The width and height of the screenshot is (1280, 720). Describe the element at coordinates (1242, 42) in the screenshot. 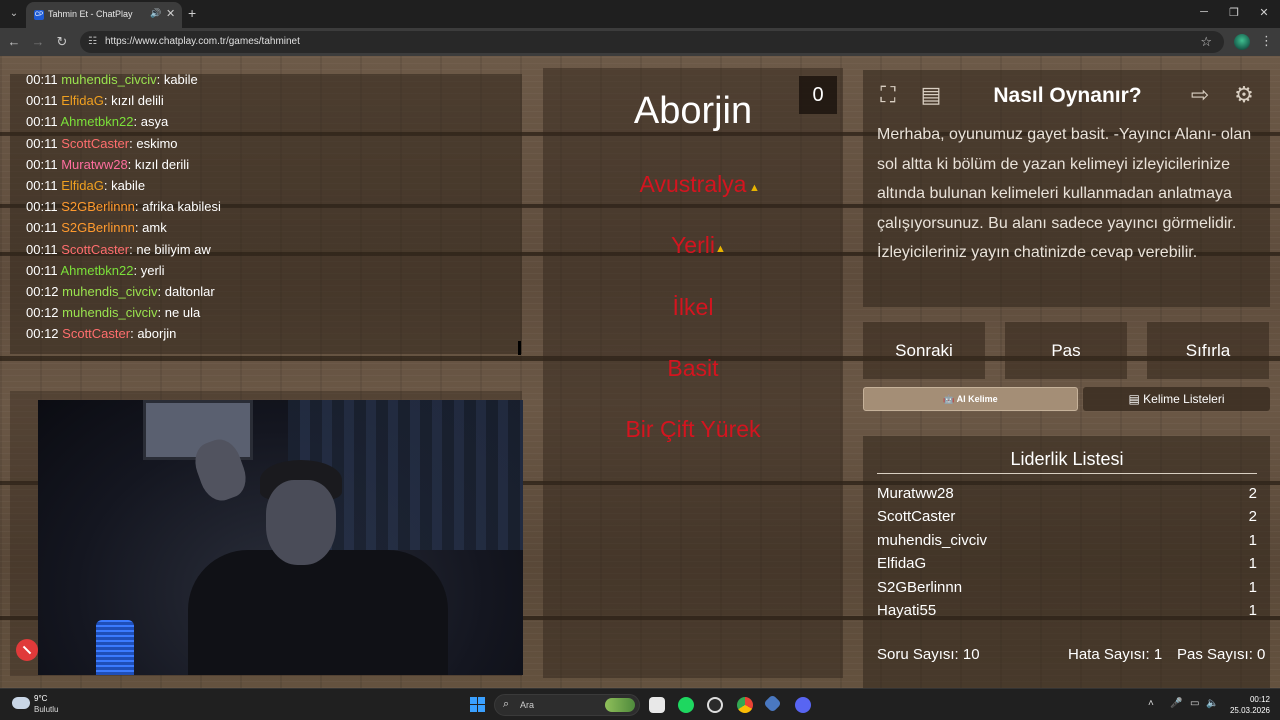

I see `profile-avatar` at that location.